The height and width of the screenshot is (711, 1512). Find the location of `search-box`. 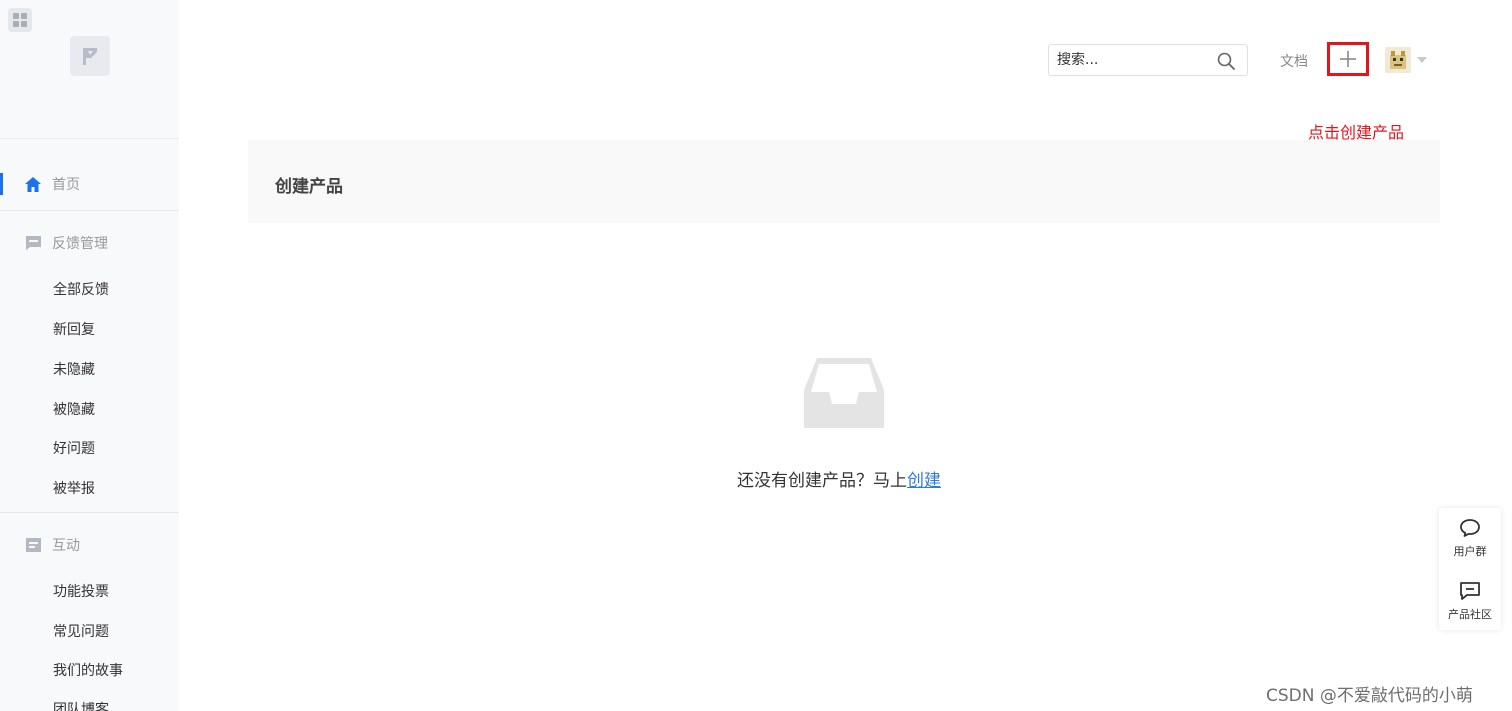

search-box is located at coordinates (1148, 60).